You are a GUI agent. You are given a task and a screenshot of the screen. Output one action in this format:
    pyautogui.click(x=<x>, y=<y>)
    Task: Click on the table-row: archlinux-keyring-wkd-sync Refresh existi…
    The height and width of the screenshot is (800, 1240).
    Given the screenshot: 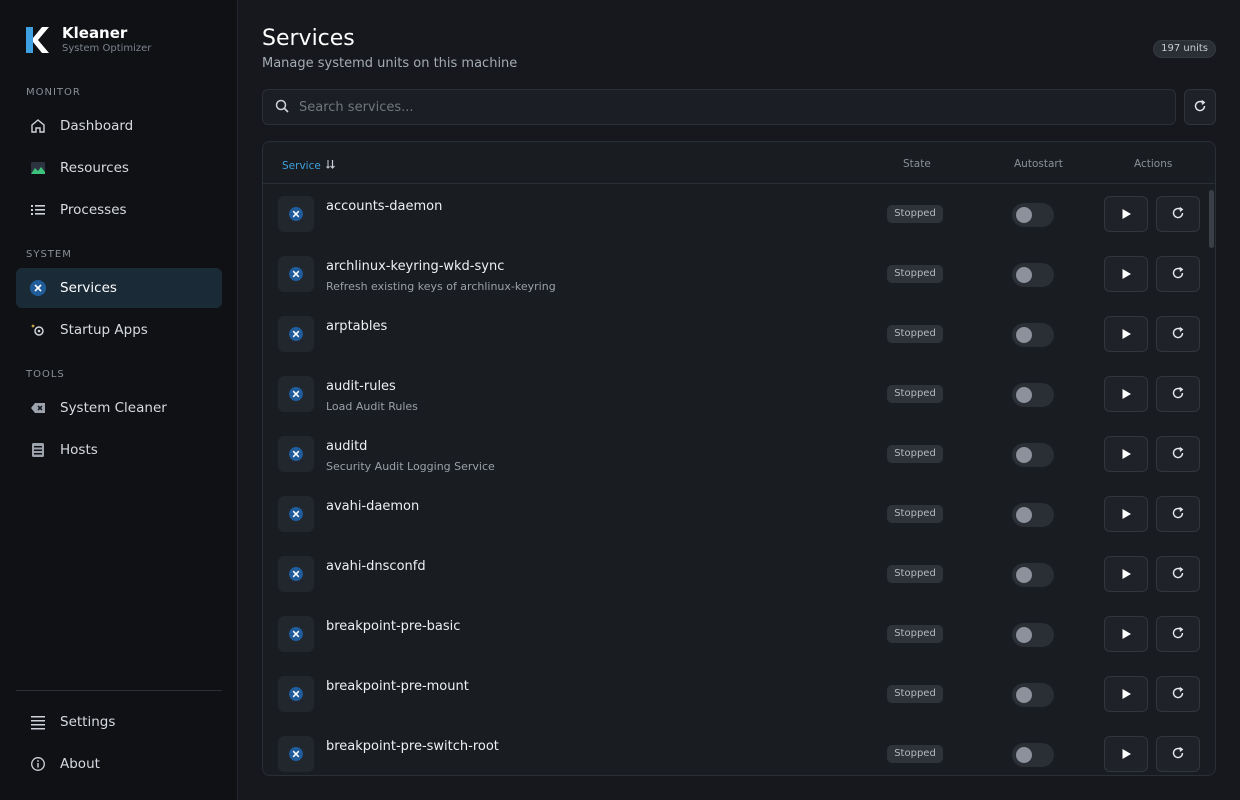 What is the action you would take?
    pyautogui.click(x=736, y=274)
    